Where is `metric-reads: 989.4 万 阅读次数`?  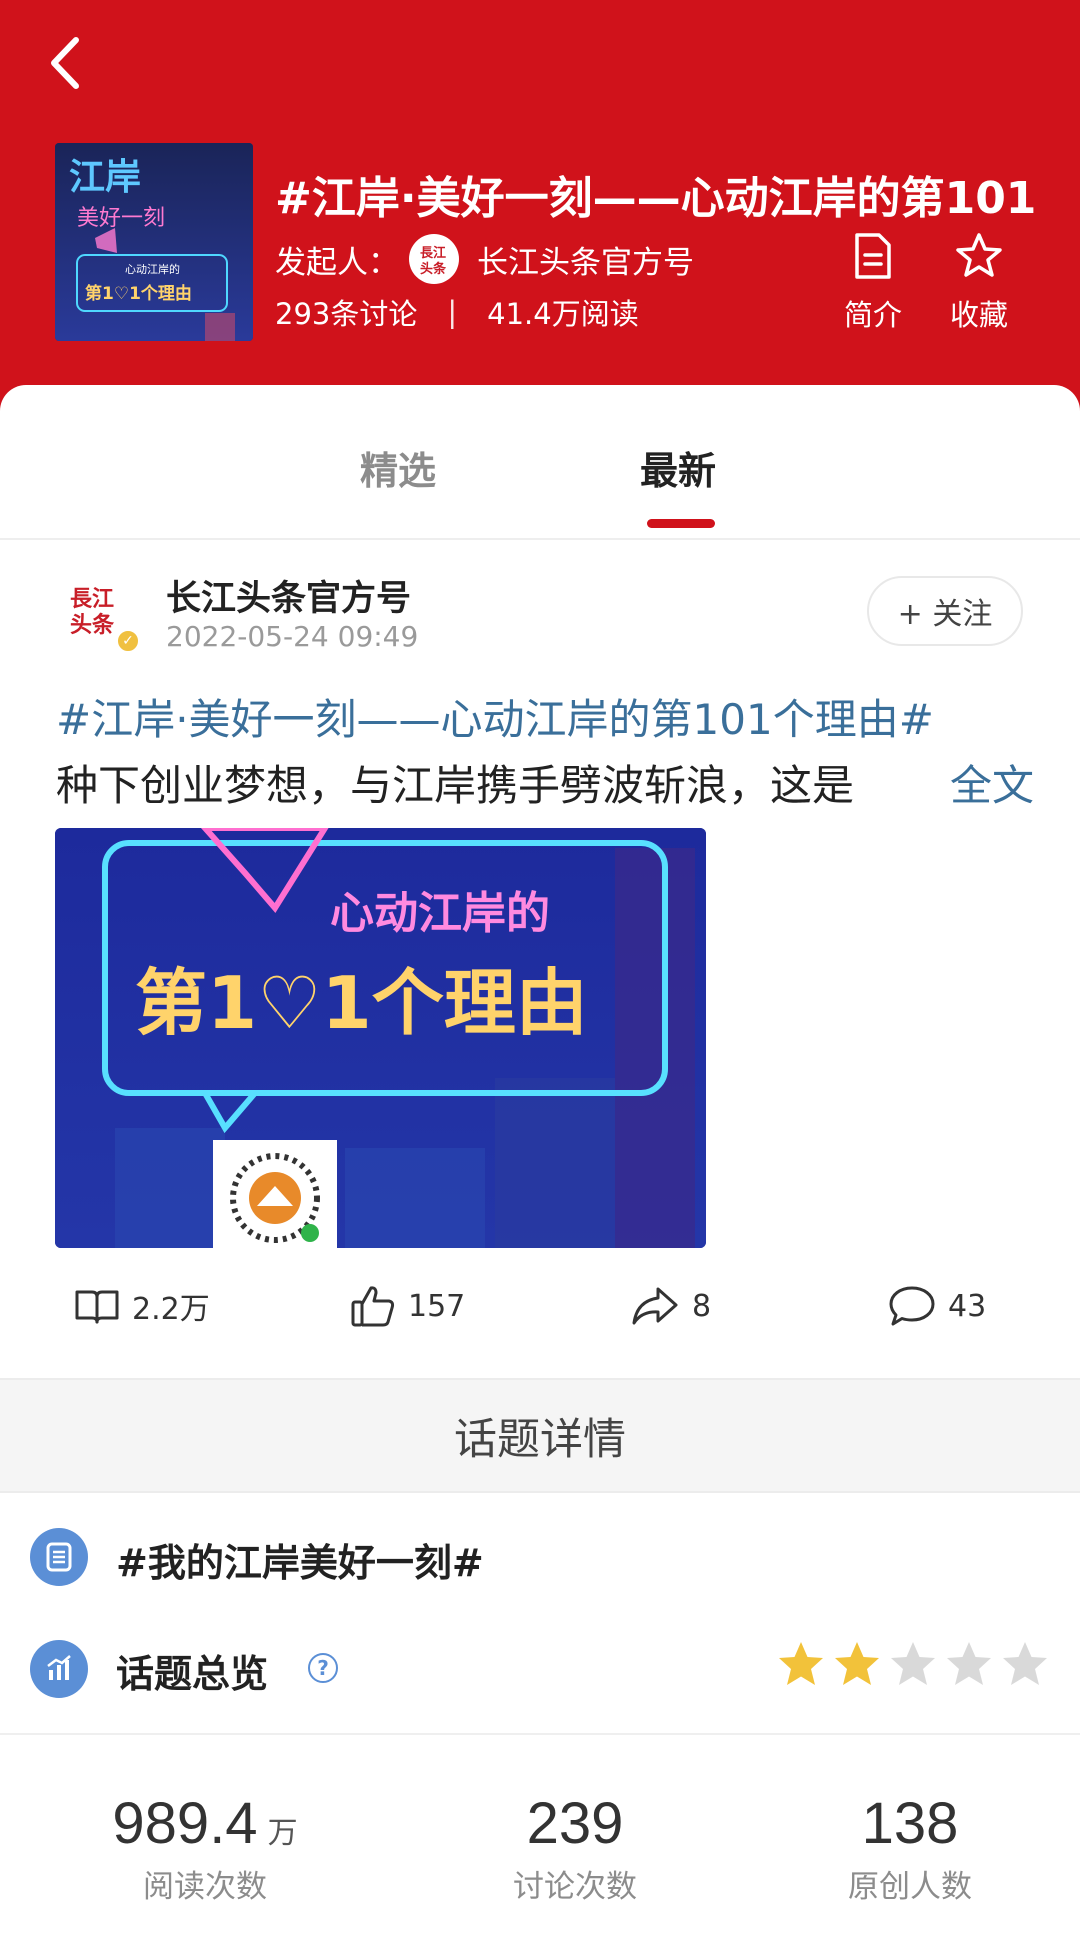 metric-reads: 989.4 万 阅读次数 is located at coordinates (205, 1848).